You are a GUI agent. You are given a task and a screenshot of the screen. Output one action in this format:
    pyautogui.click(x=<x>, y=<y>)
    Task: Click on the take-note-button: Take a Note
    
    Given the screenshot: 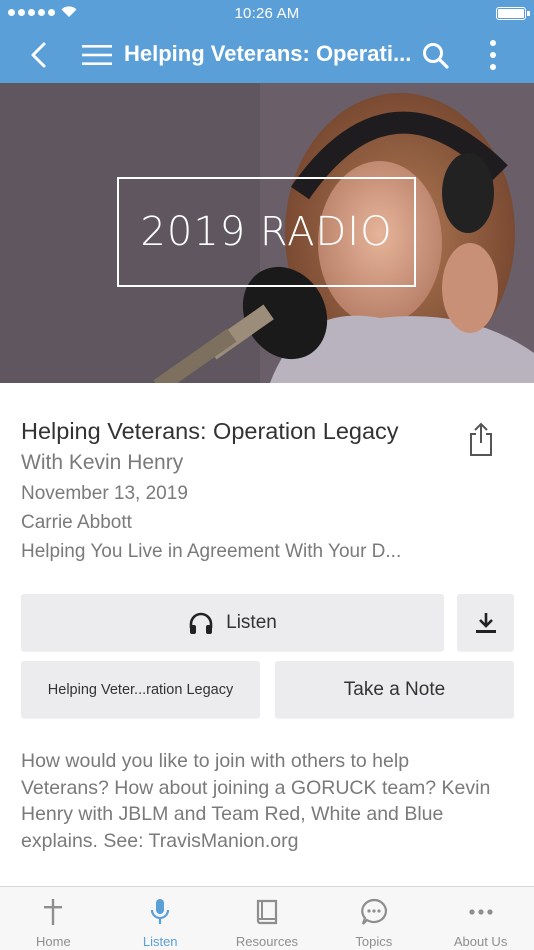 What is the action you would take?
    pyautogui.click(x=394, y=689)
    